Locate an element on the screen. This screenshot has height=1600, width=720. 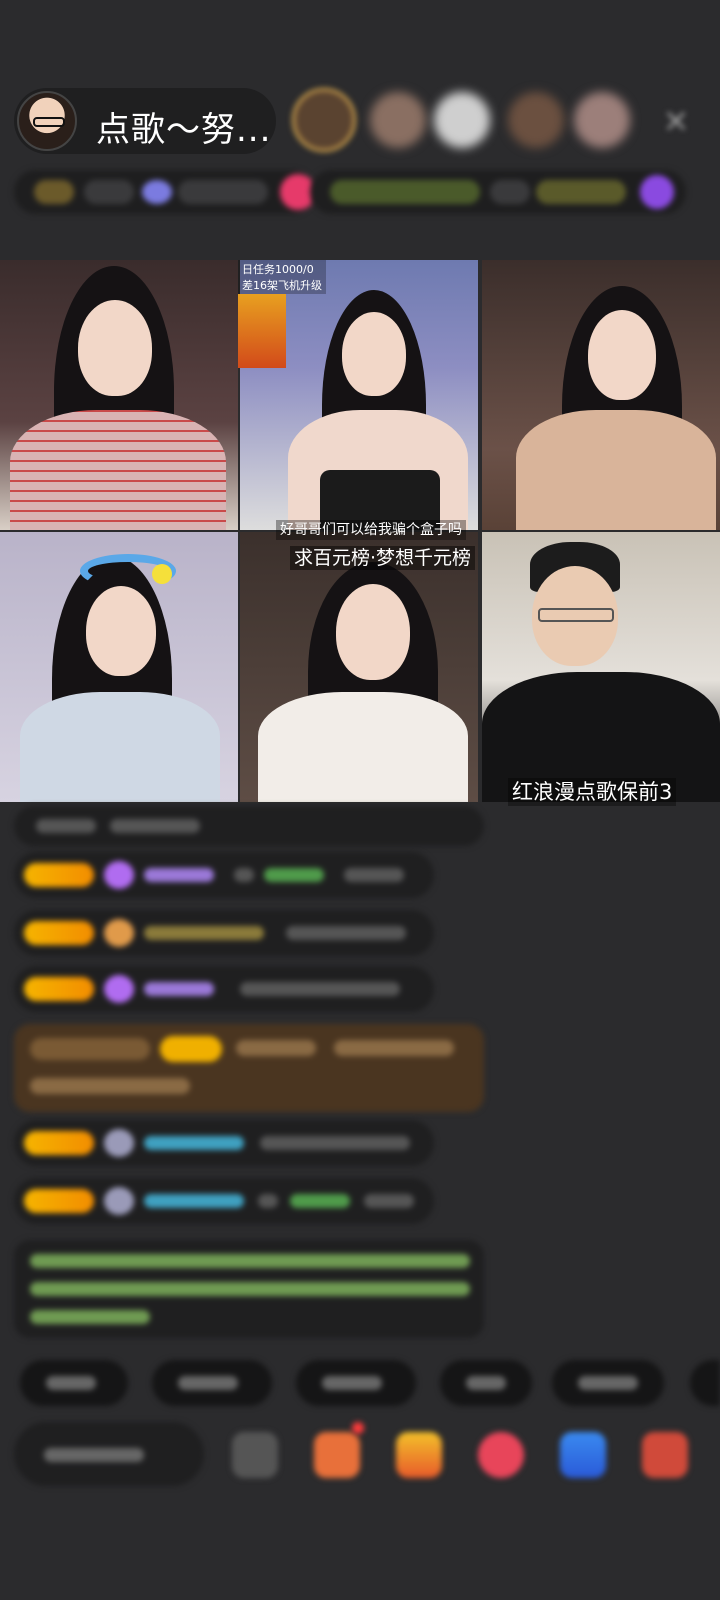
daily-task-overlay: 日任务1000/0 差16架飞机升级 is located at coordinates (282, 277).